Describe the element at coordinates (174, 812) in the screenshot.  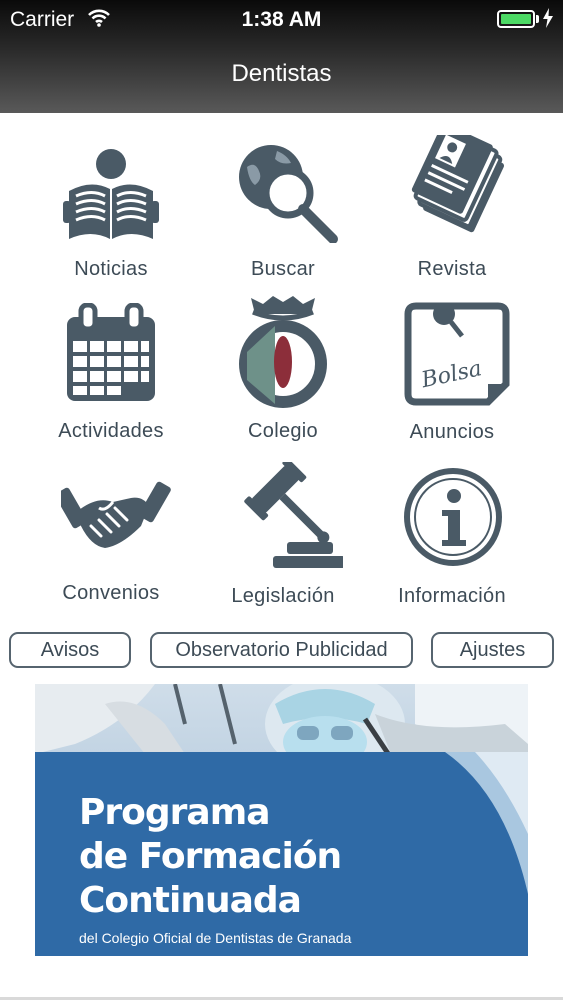
I see `banner-title-line1: Programa` at that location.